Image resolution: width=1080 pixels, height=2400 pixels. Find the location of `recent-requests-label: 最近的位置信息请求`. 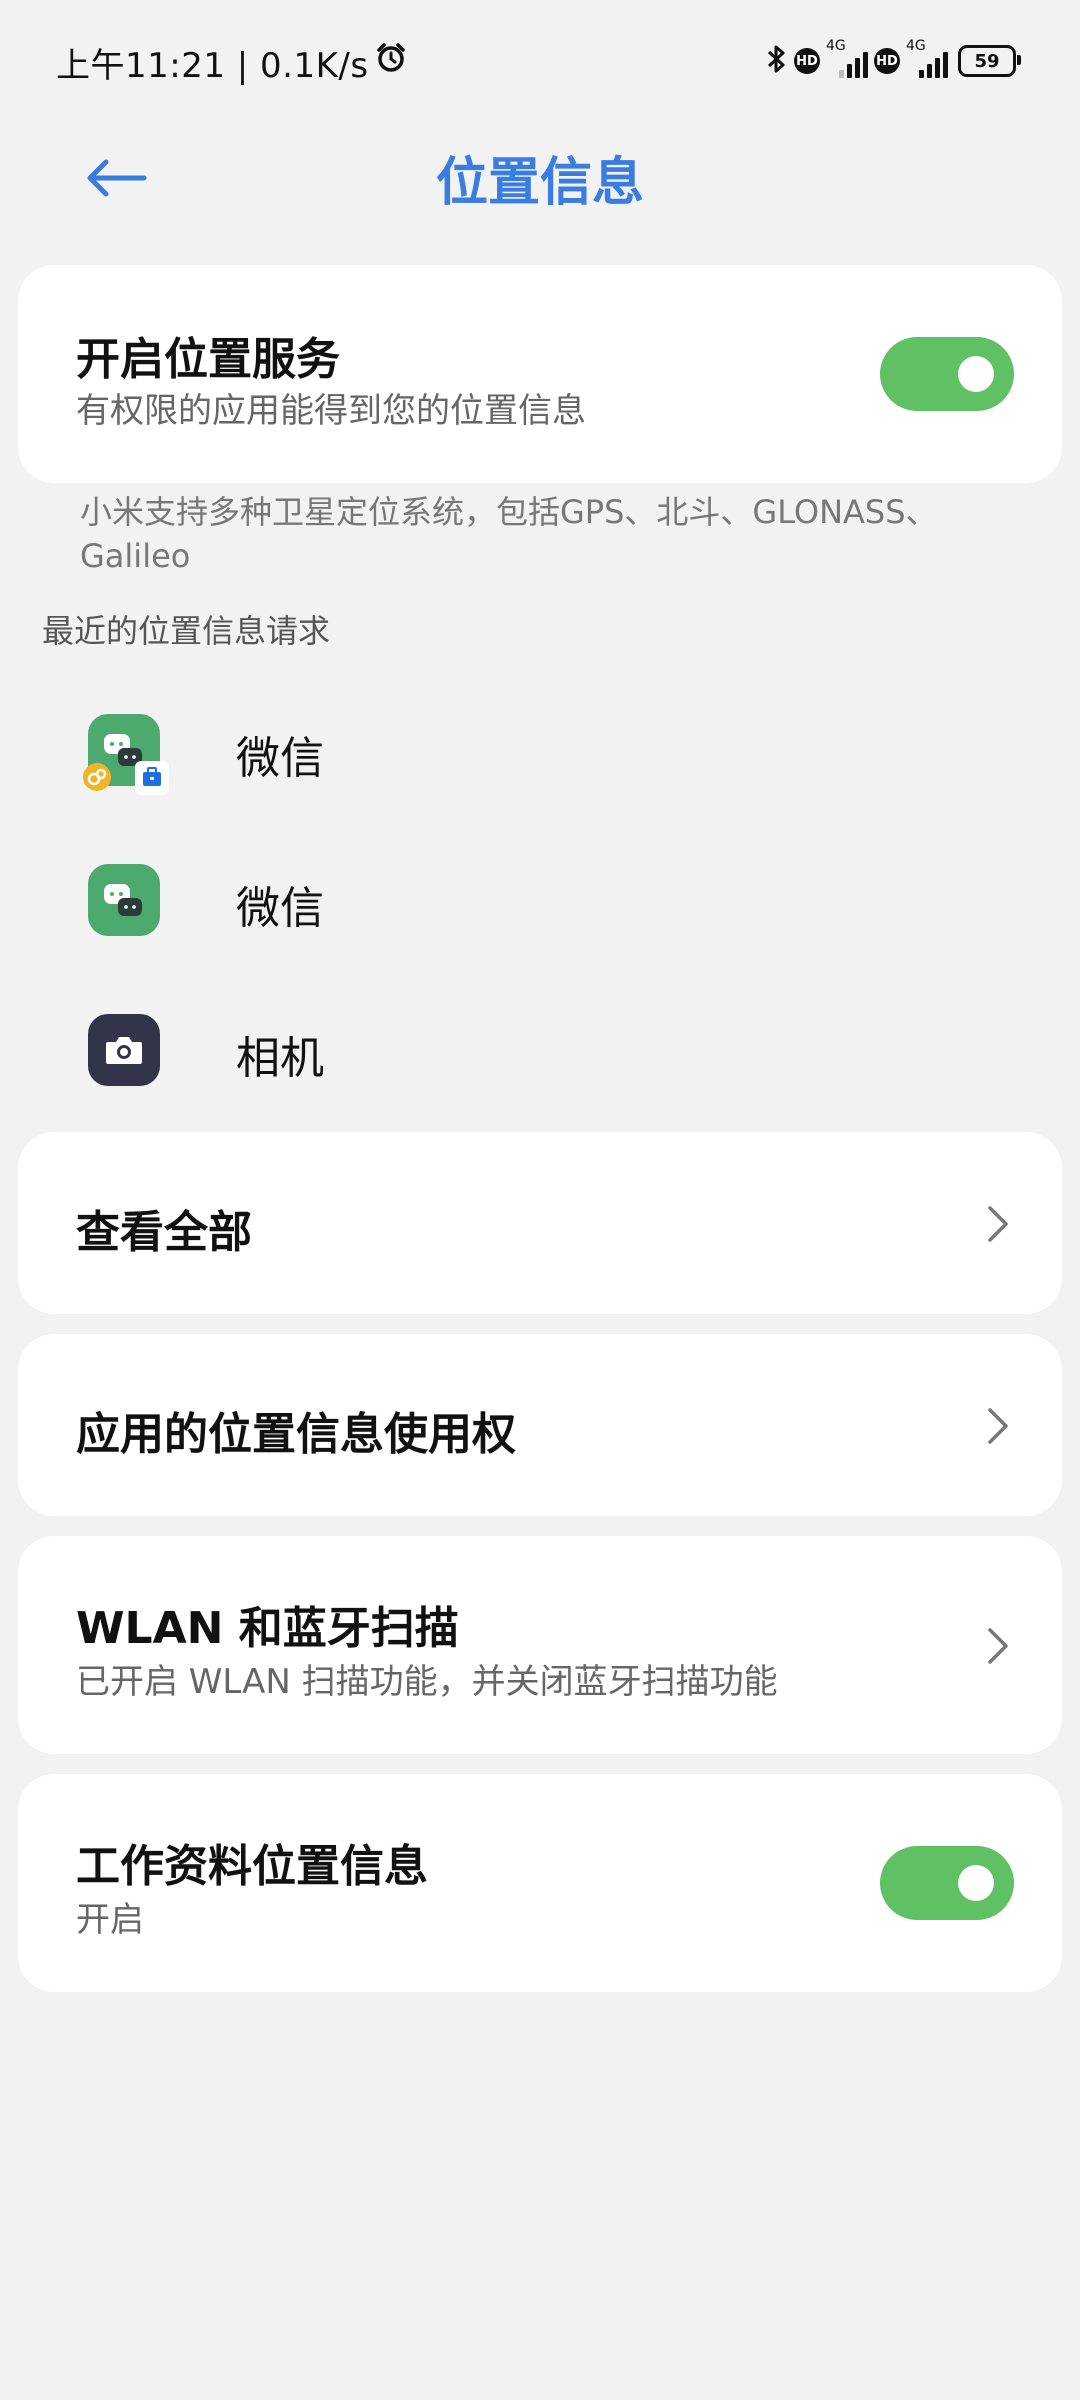

recent-requests-label: 最近的位置信息请求 is located at coordinates (186, 631).